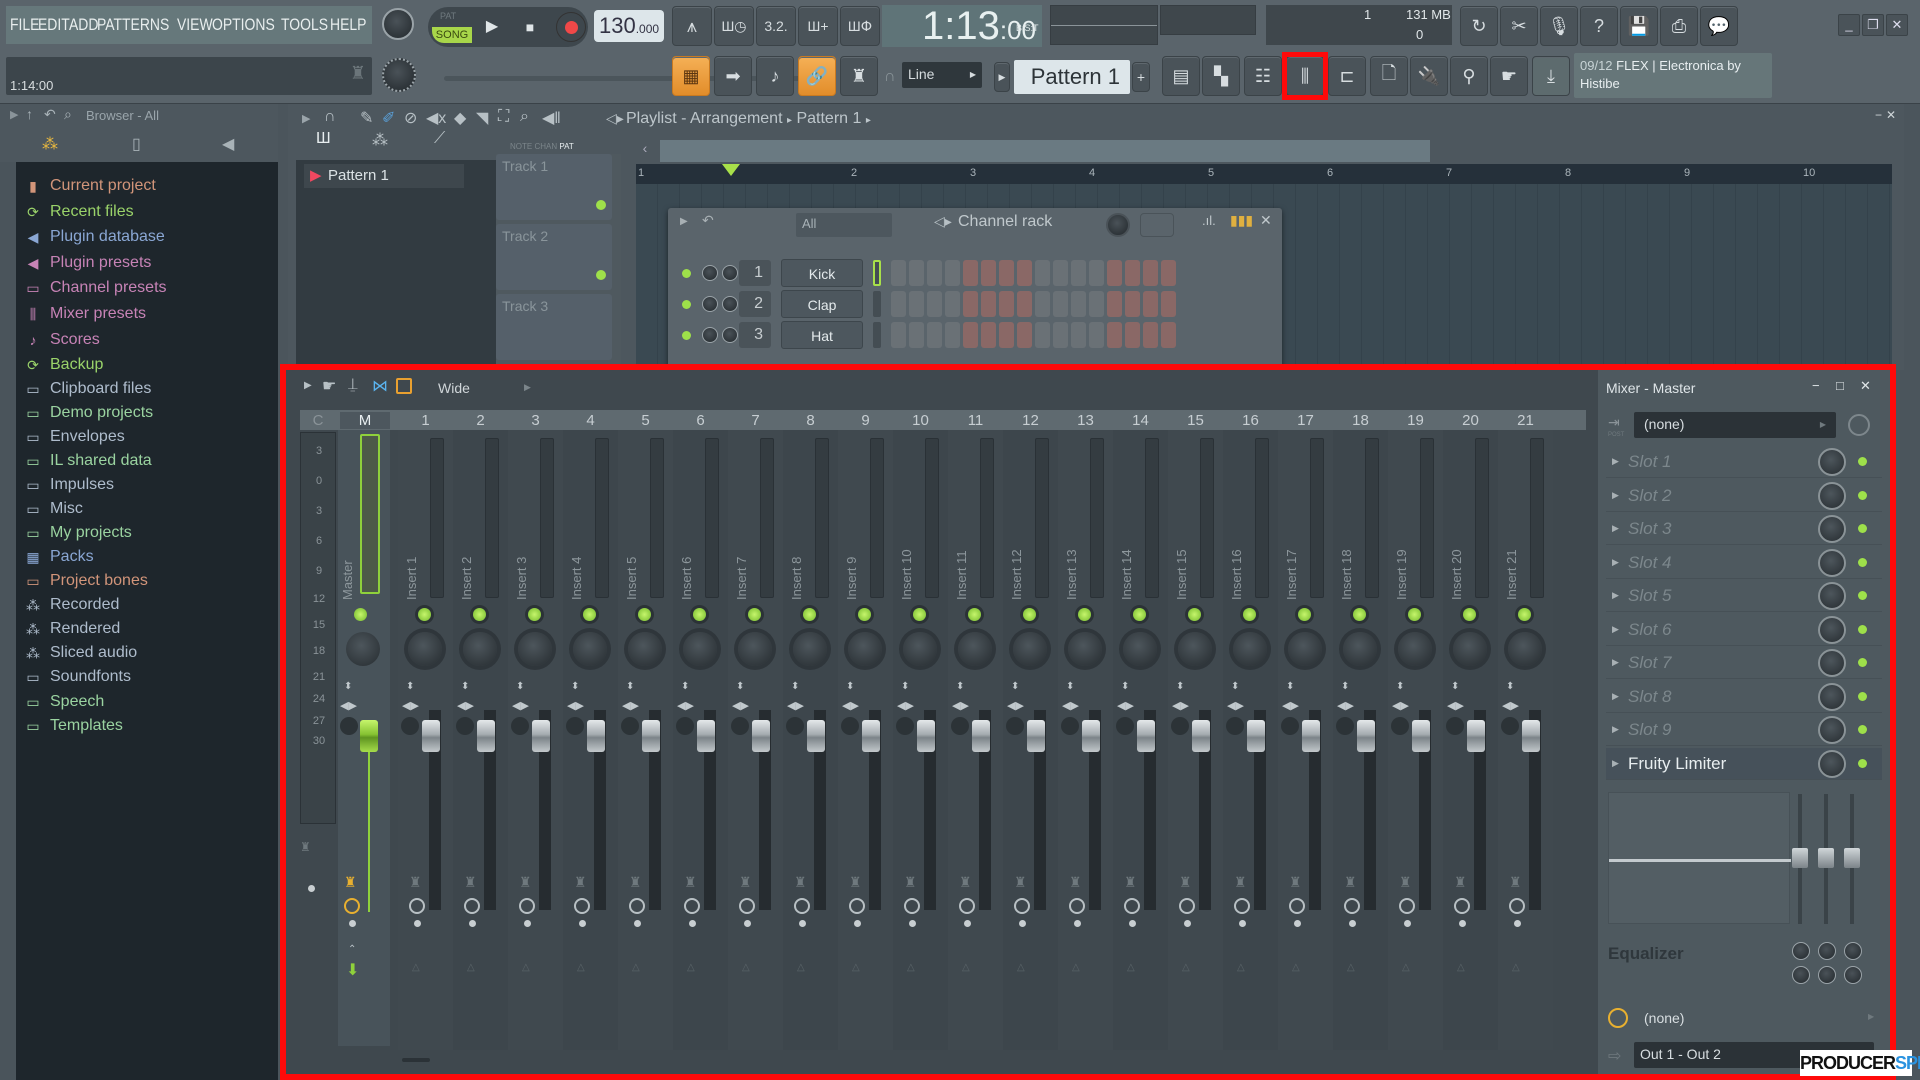 Image resolution: width=1920 pixels, height=1080 pixels. Describe the element at coordinates (1221, 76) in the screenshot. I see `piano-roll-button: ▚` at that location.